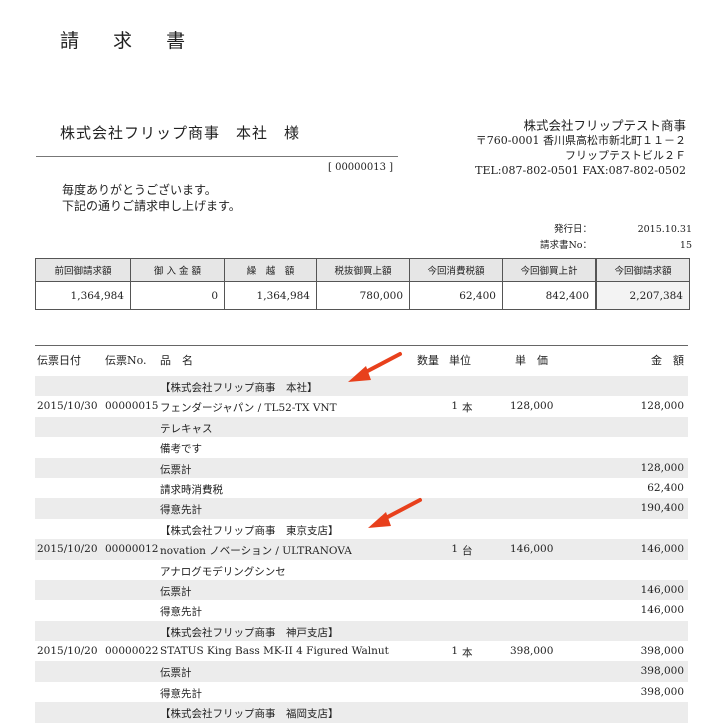 This screenshot has width=720, height=723. I want to click on issuer-address-2: フリップテストビル２Ｆ, so click(625, 155).